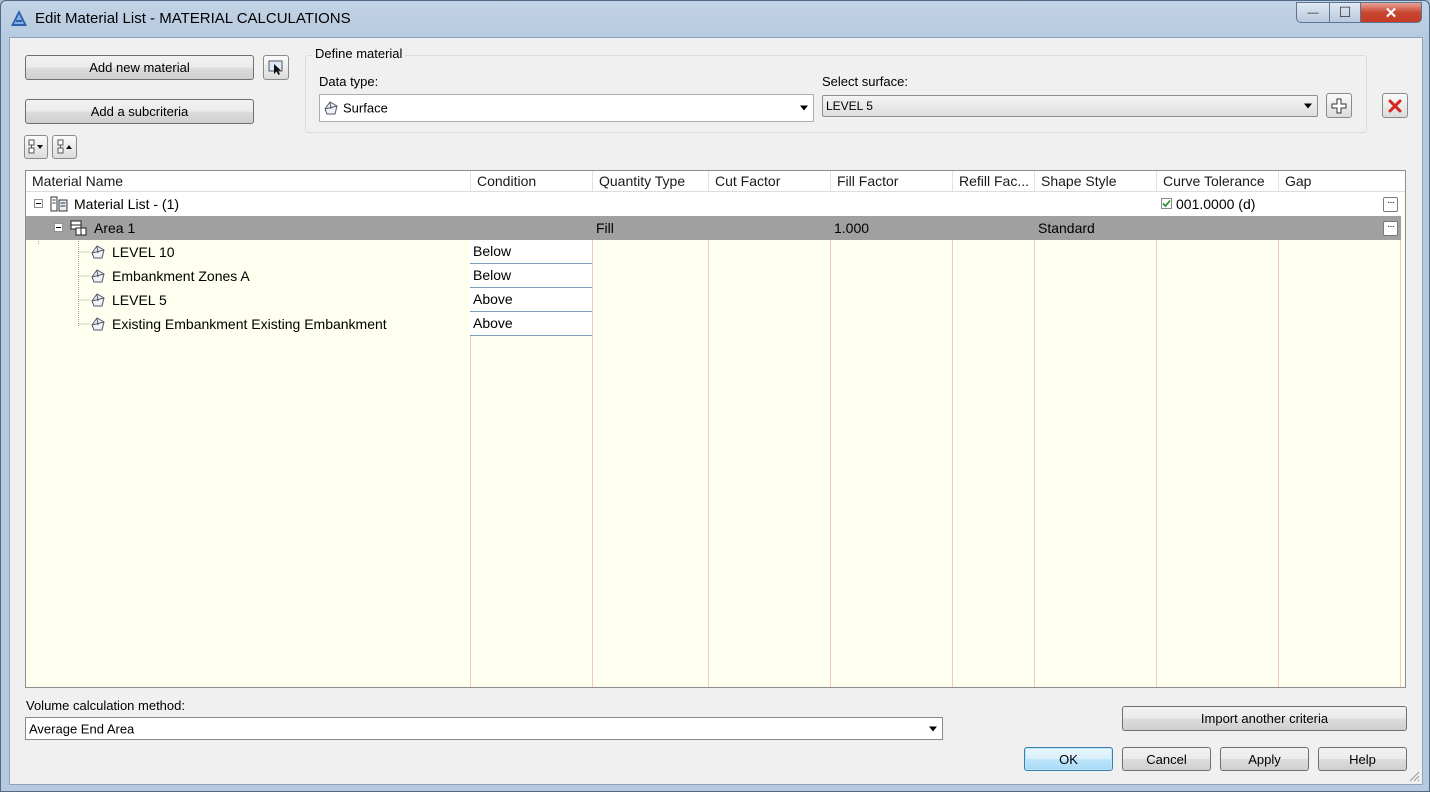  I want to click on select-surface-label: Select surface:, so click(865, 81).